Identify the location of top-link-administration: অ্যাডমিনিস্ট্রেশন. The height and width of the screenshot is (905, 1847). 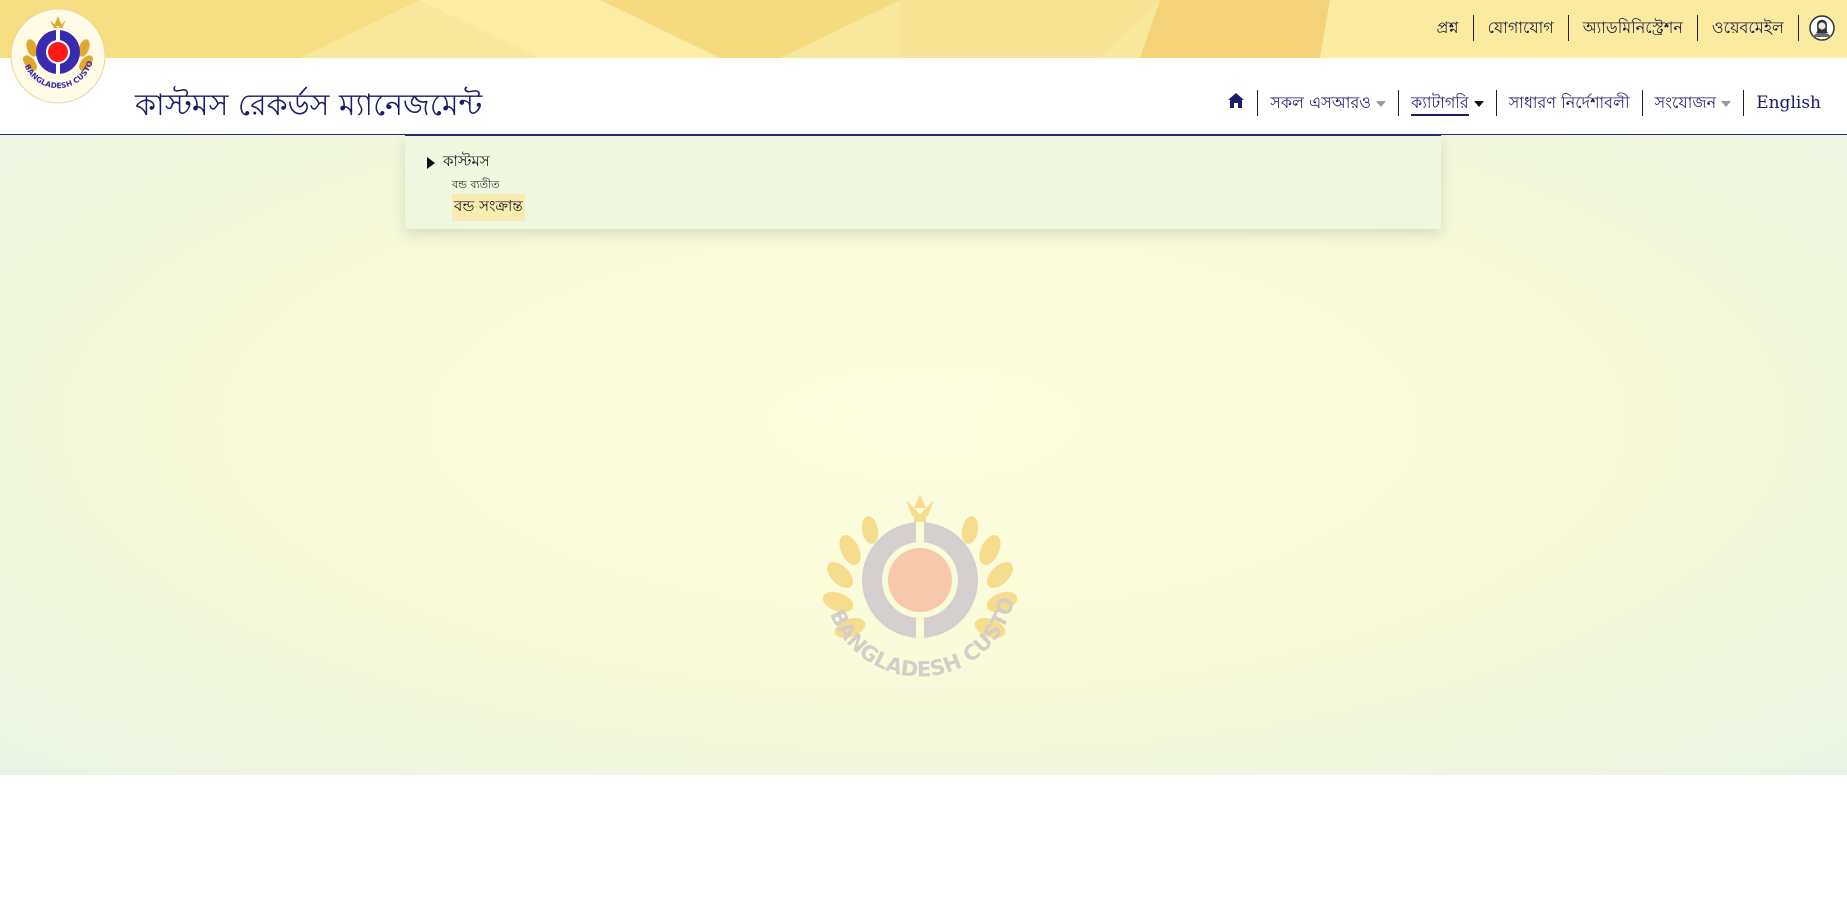
(1633, 28).